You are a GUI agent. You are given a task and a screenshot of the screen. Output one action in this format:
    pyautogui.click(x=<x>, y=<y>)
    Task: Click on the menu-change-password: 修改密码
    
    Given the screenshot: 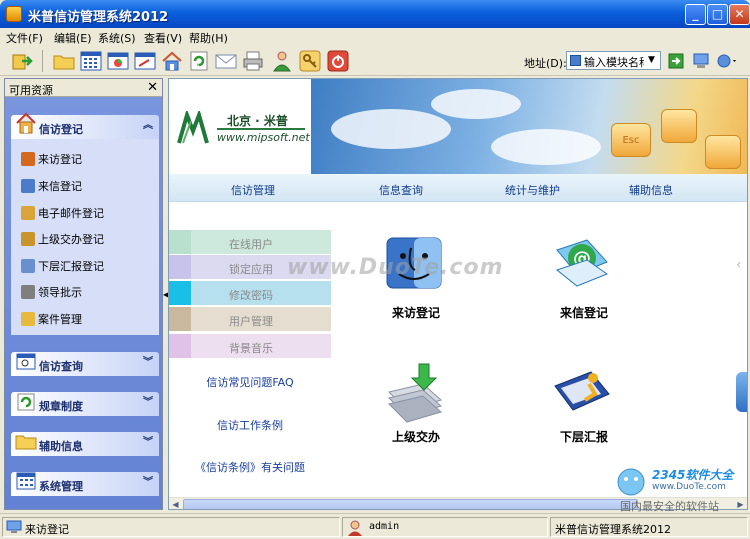 What is the action you would take?
    pyautogui.click(x=250, y=293)
    